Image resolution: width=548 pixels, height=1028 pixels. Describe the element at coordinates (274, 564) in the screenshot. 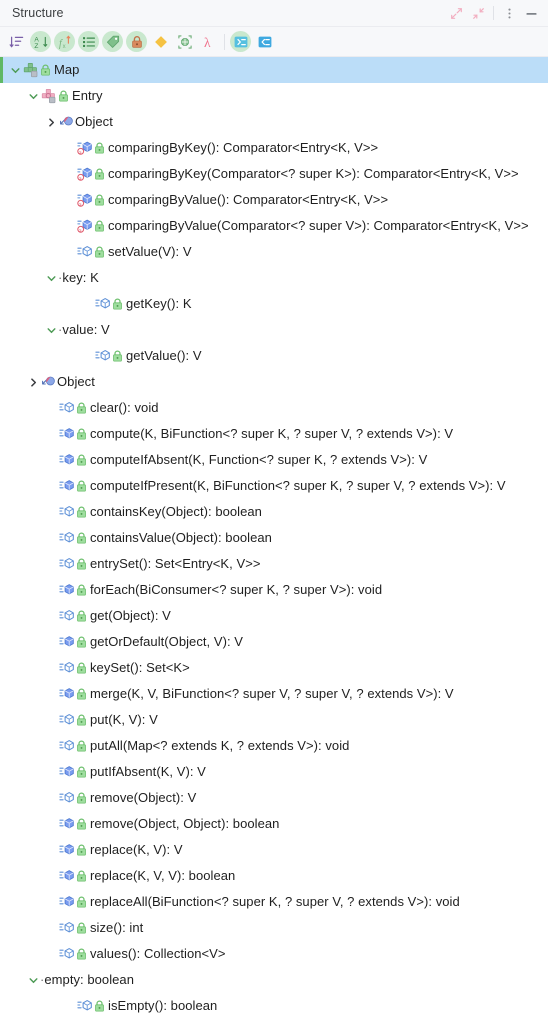

I see `tree-row: entrySet(): Set<Entry<K, V>>` at that location.